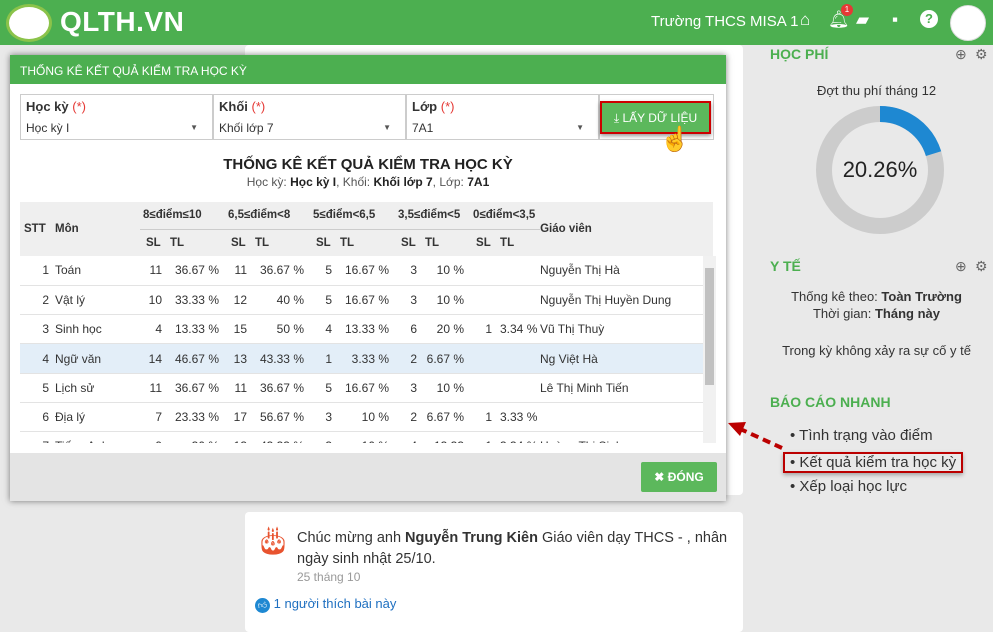 The height and width of the screenshot is (632, 993). What do you see at coordinates (116, 117) in the screenshot?
I see `semester-select: Học kỳ (*) Học kỳ I ▼` at bounding box center [116, 117].